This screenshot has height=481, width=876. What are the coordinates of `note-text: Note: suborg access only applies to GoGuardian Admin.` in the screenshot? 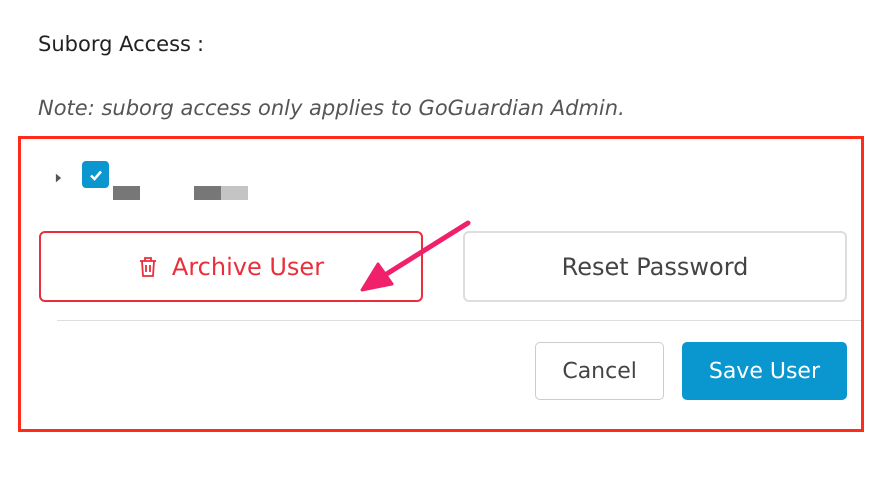 It's located at (332, 108).